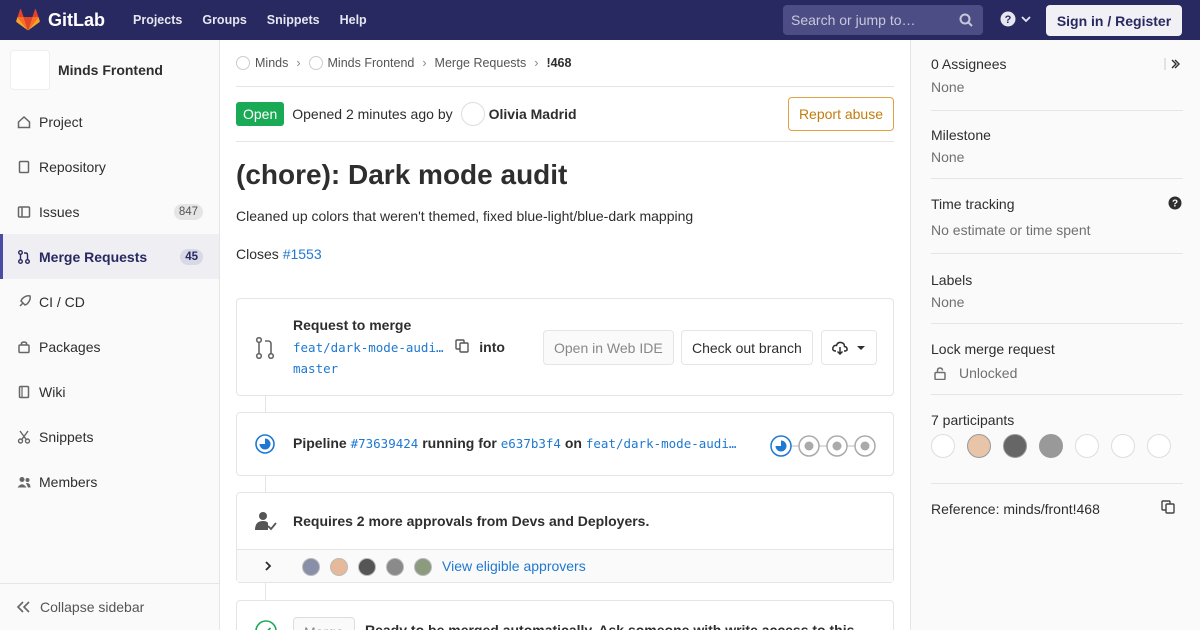 This screenshot has width=1200, height=630. What do you see at coordinates (747, 347) in the screenshot?
I see `check-out-branch-button: Check out branch` at bounding box center [747, 347].